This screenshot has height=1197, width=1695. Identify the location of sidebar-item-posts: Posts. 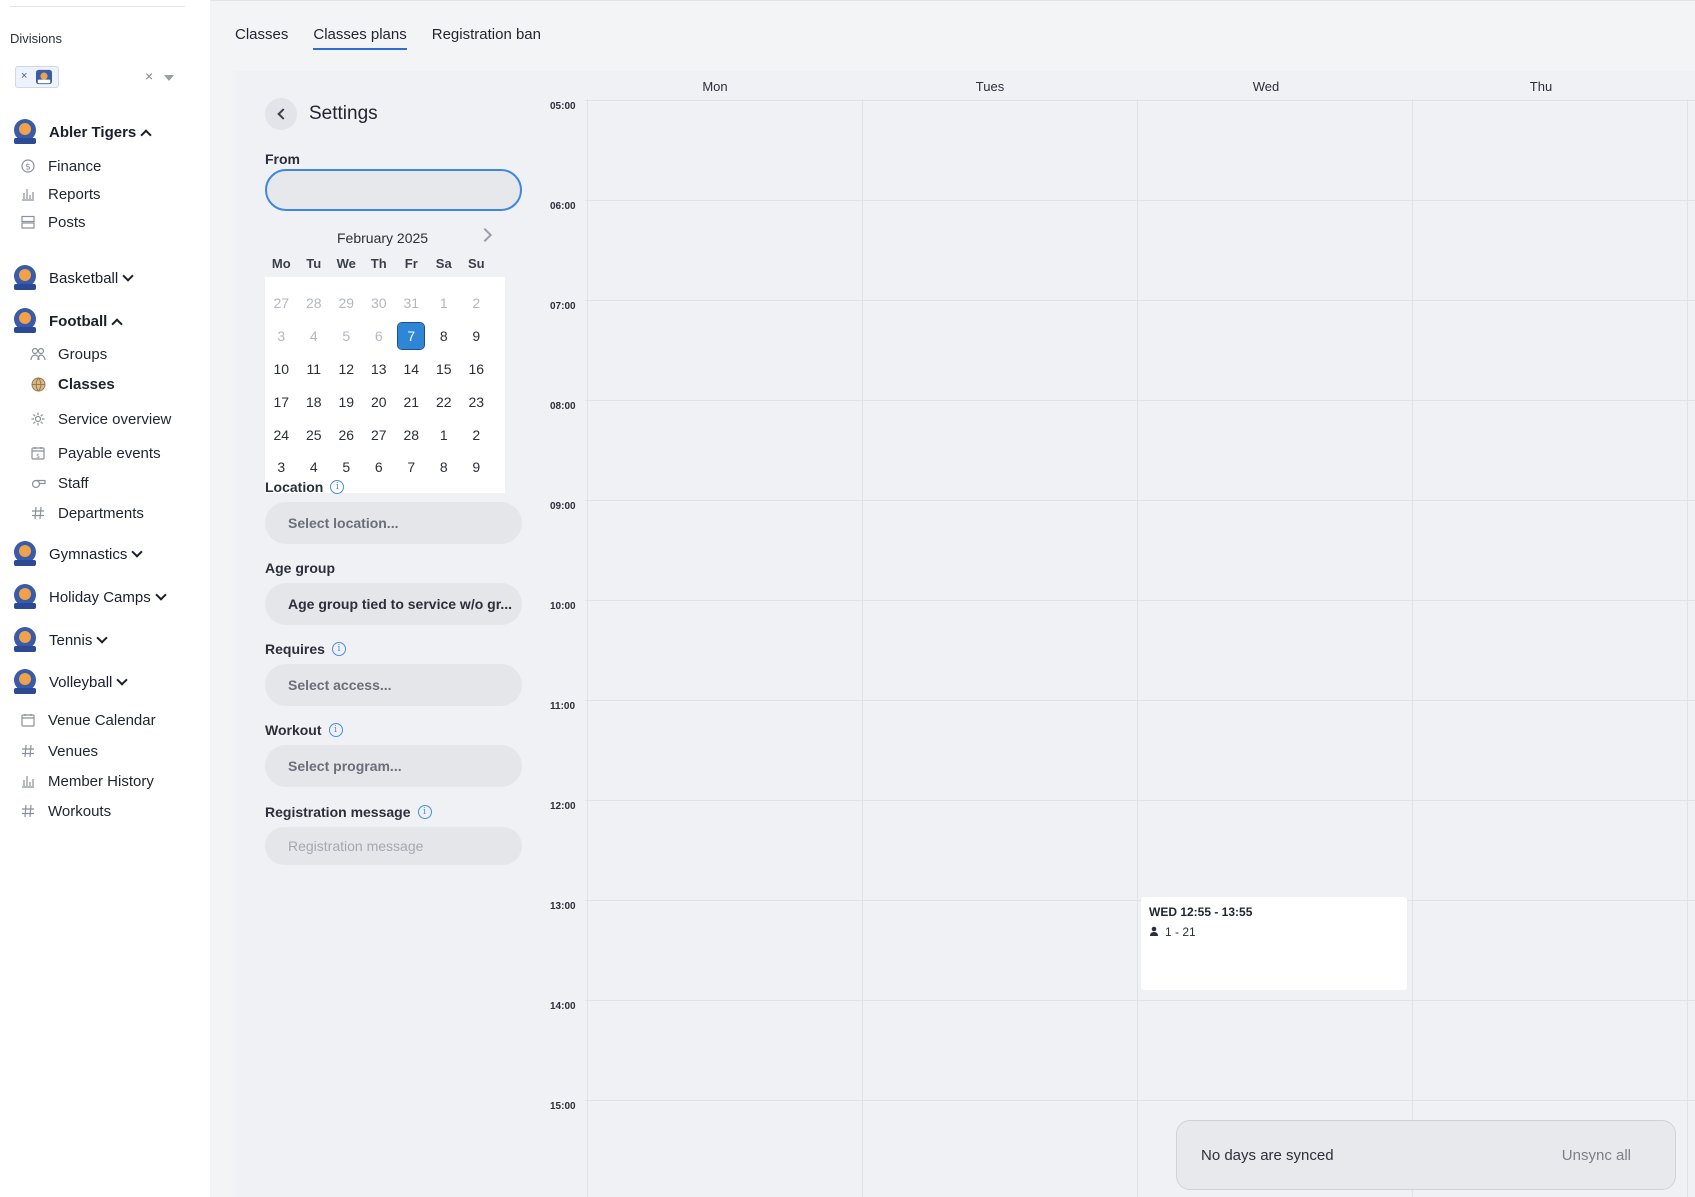
(53, 222).